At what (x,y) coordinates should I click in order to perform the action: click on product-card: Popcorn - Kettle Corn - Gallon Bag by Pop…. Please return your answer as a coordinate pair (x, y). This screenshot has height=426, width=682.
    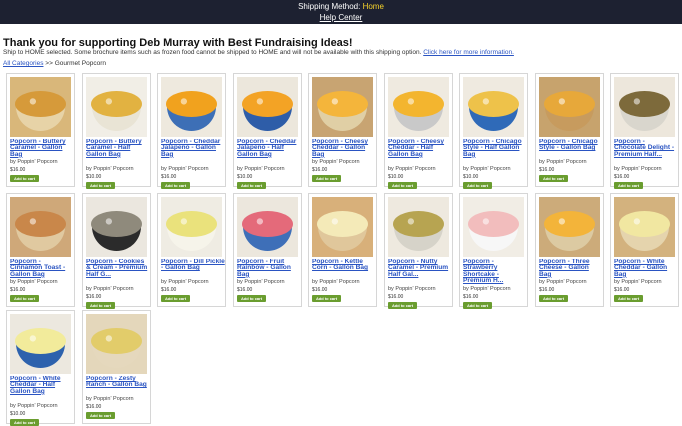
    Looking at the image, I should click on (342, 250).